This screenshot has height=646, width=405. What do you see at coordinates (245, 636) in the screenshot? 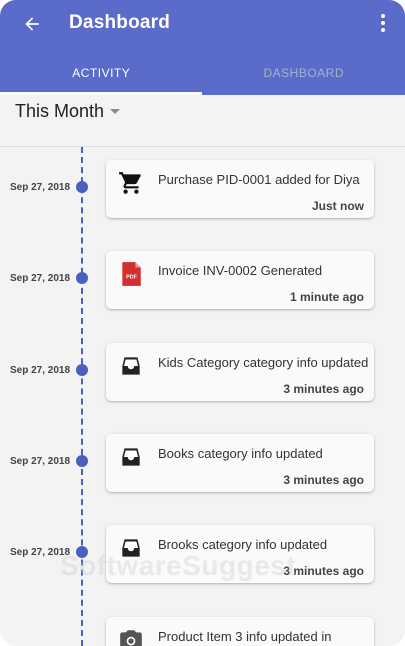
I see `activity-text: Product Item 3 info updated in` at bounding box center [245, 636].